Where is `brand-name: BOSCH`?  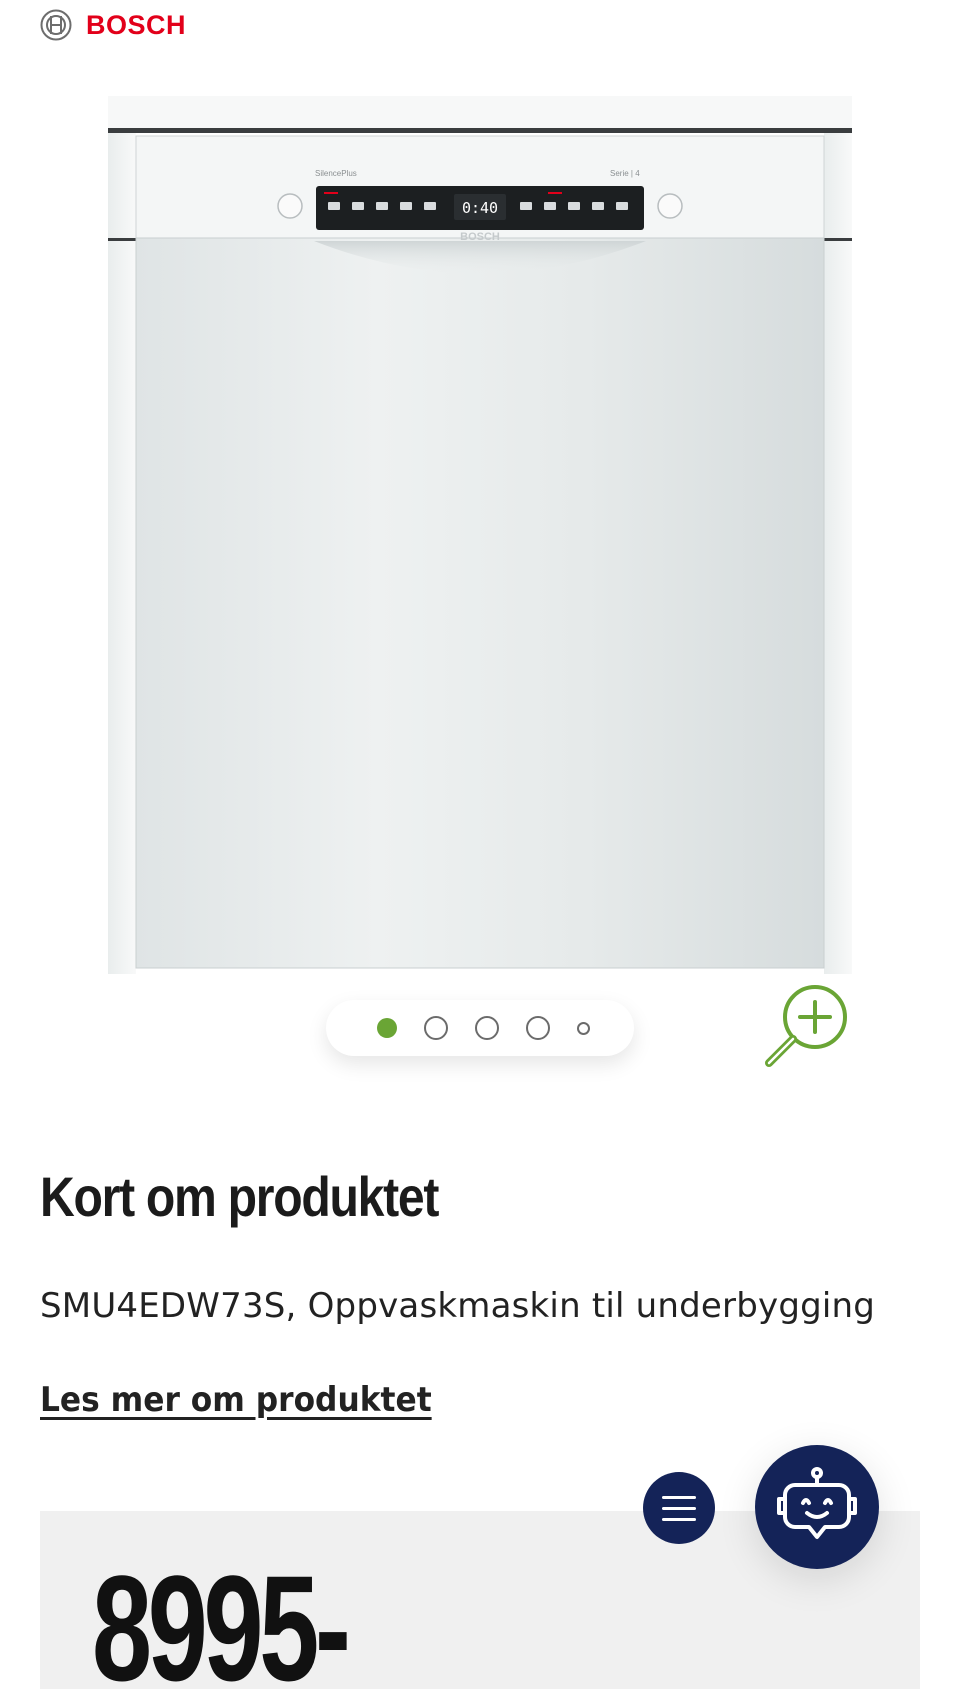 brand-name: BOSCH is located at coordinates (136, 24).